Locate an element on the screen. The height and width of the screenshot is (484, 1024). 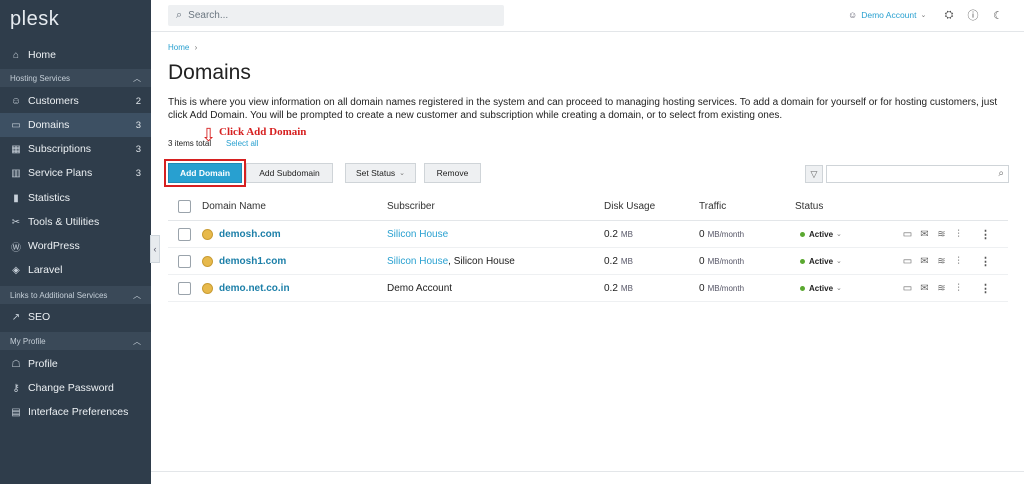
preferences-icon: ▤ is located at coordinates (16, 412).